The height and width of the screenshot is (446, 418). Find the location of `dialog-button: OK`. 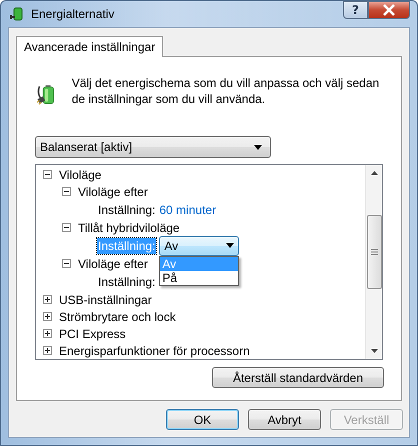

dialog-button: OK is located at coordinates (202, 419).